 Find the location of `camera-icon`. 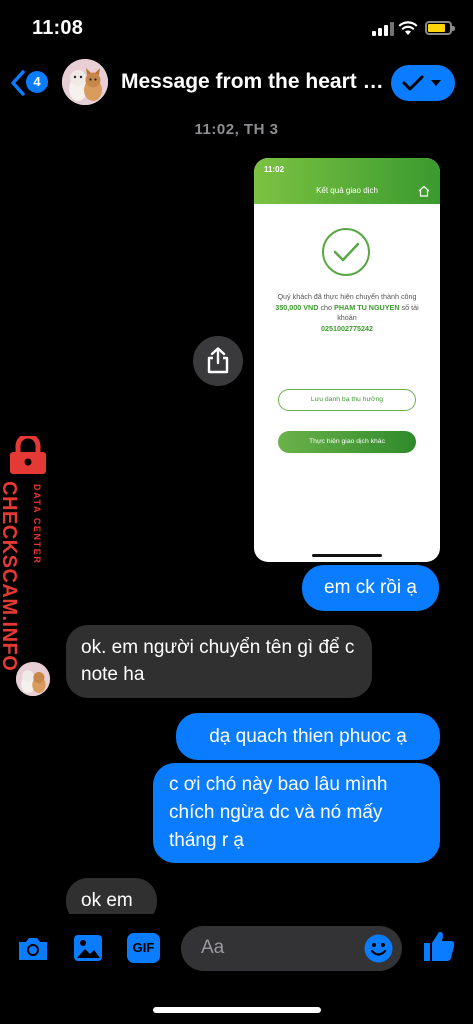

camera-icon is located at coordinates (33, 949).